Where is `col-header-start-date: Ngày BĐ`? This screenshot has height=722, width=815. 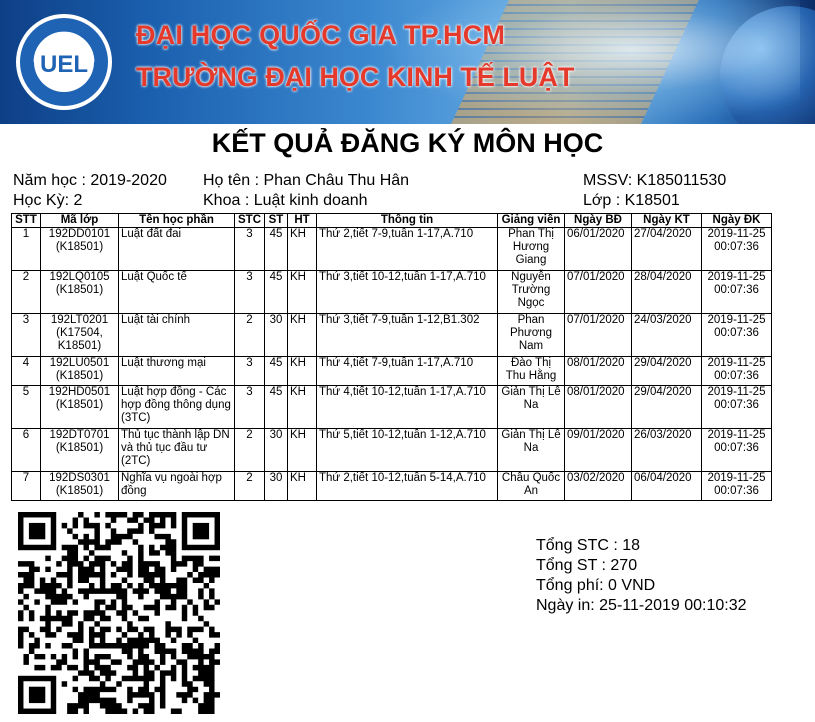 col-header-start-date: Ngày BĐ is located at coordinates (598, 220).